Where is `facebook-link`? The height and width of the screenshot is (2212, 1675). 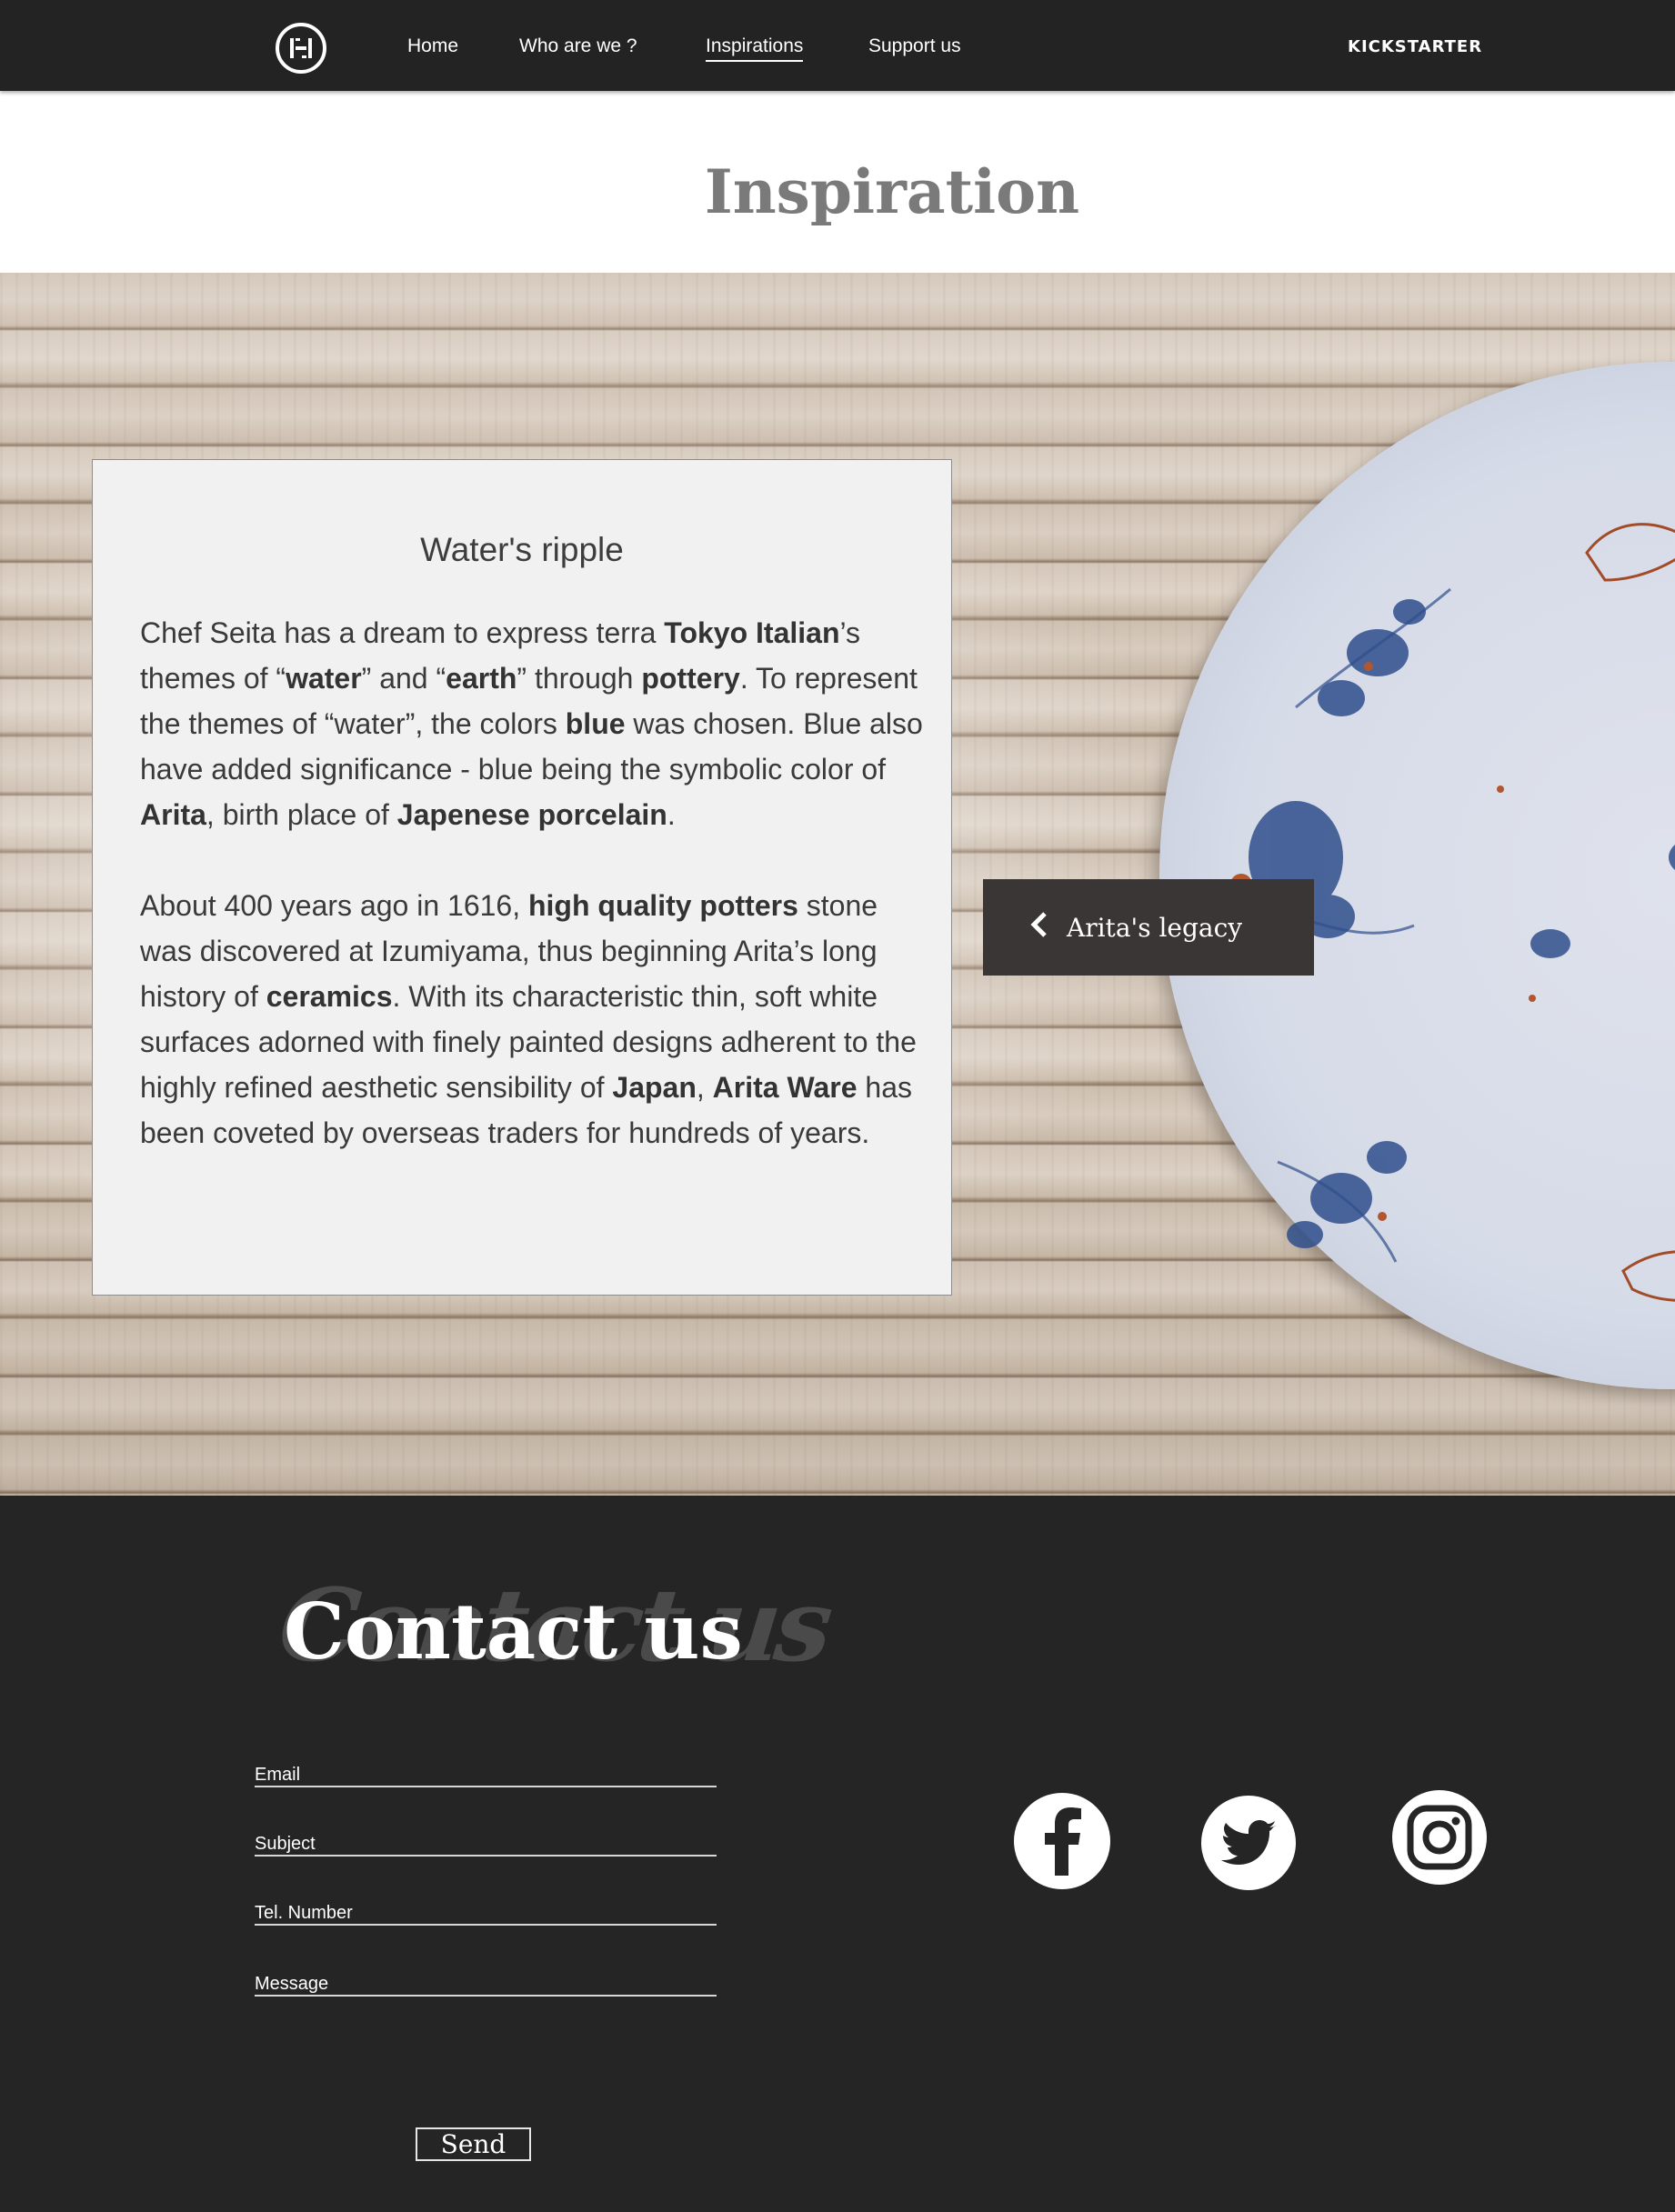 facebook-link is located at coordinates (1062, 1841).